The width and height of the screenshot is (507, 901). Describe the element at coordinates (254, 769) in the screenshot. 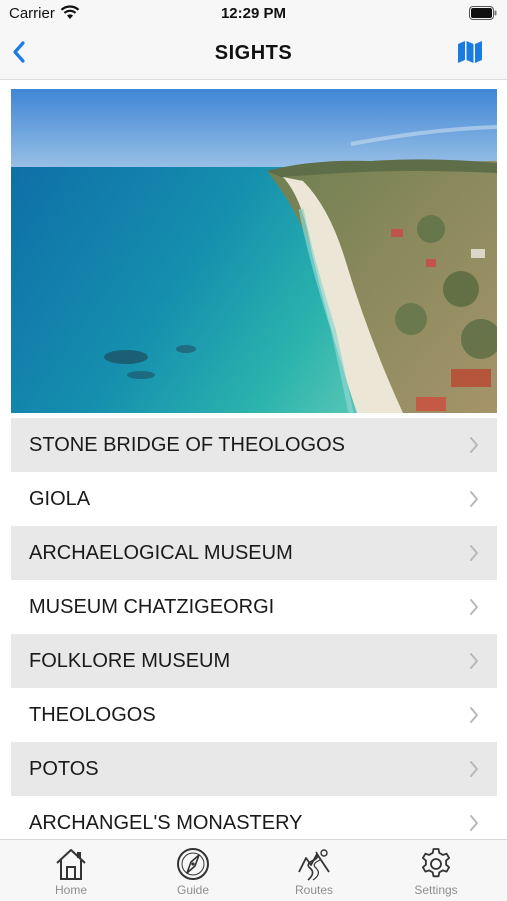

I see `list-item: POTOS` at that location.